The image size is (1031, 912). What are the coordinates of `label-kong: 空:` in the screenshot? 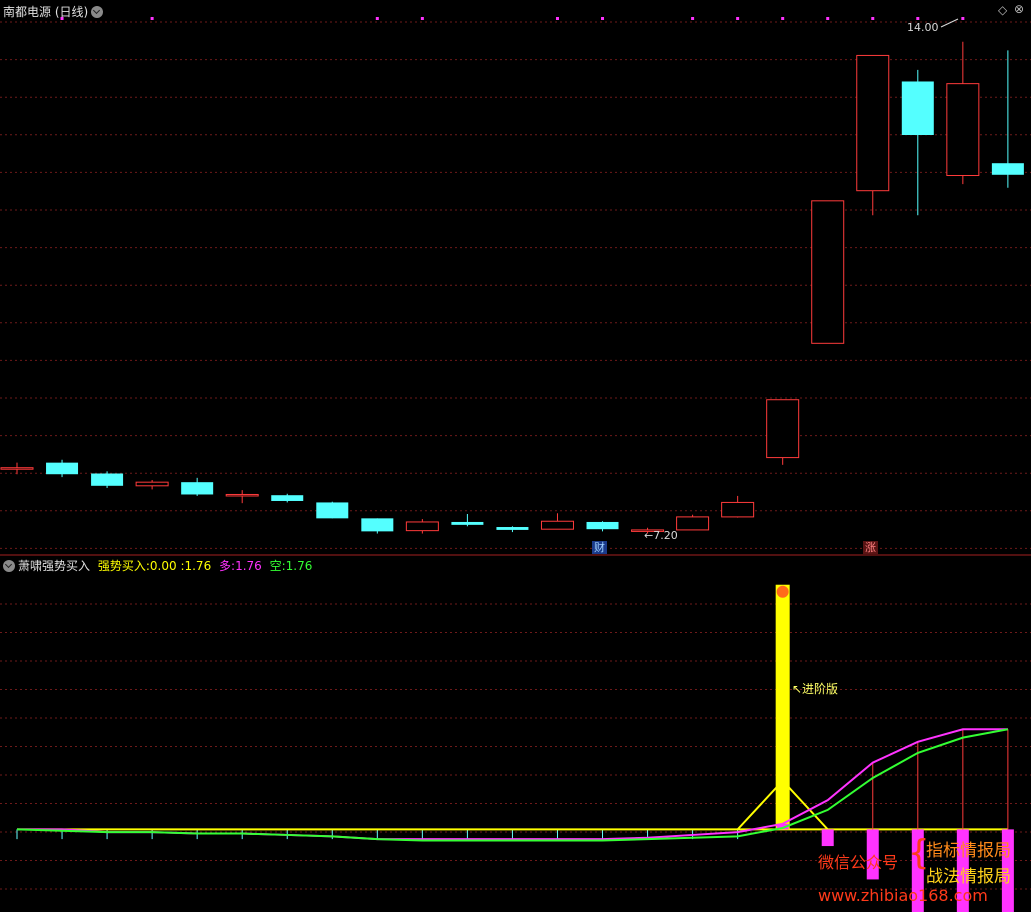 It's located at (277, 566).